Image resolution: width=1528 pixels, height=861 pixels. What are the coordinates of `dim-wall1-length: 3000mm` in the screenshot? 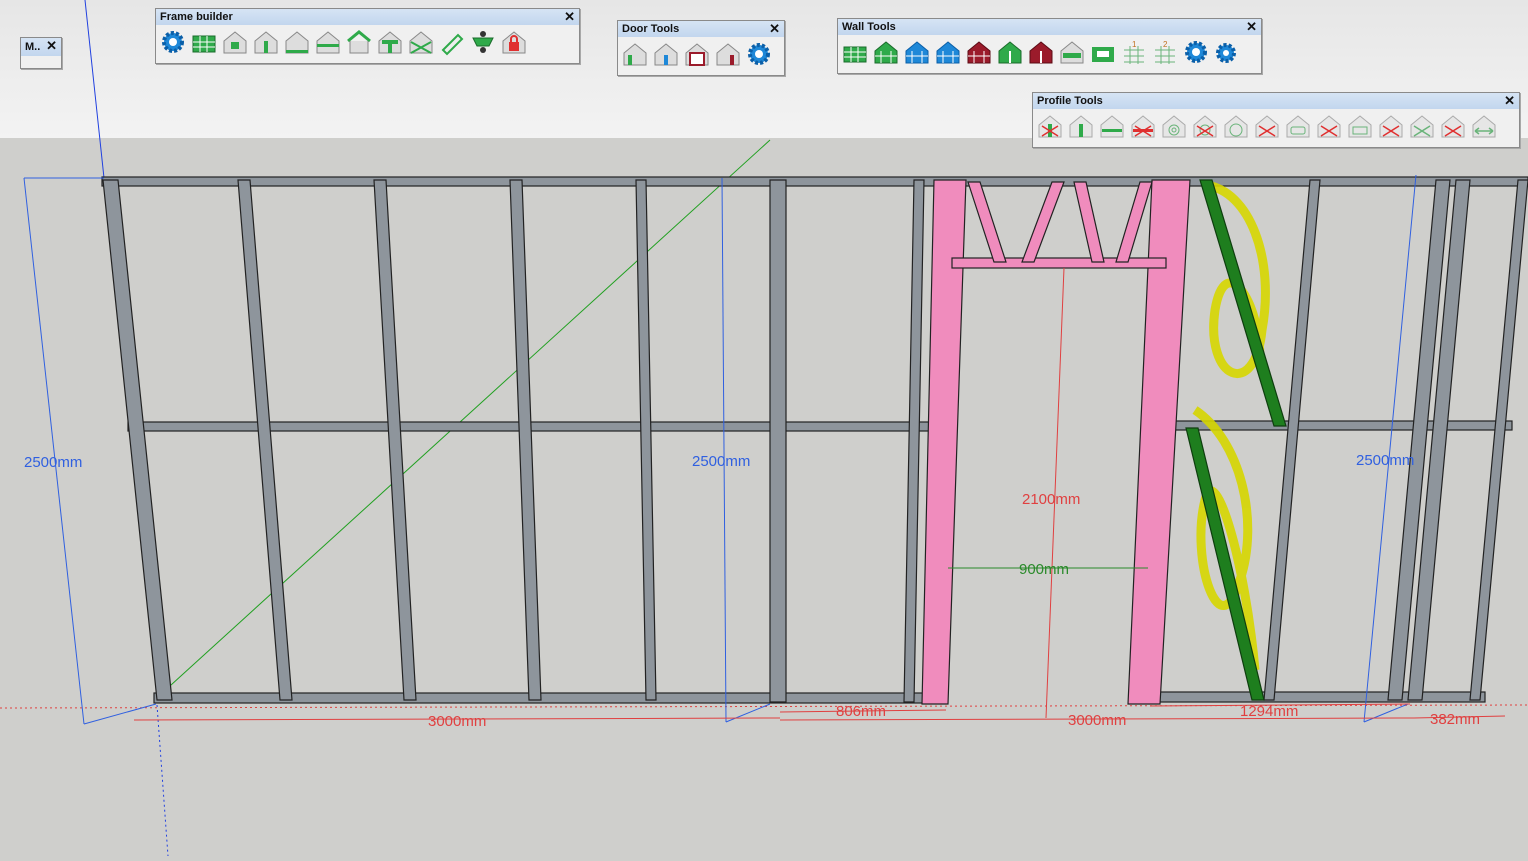 It's located at (457, 721).